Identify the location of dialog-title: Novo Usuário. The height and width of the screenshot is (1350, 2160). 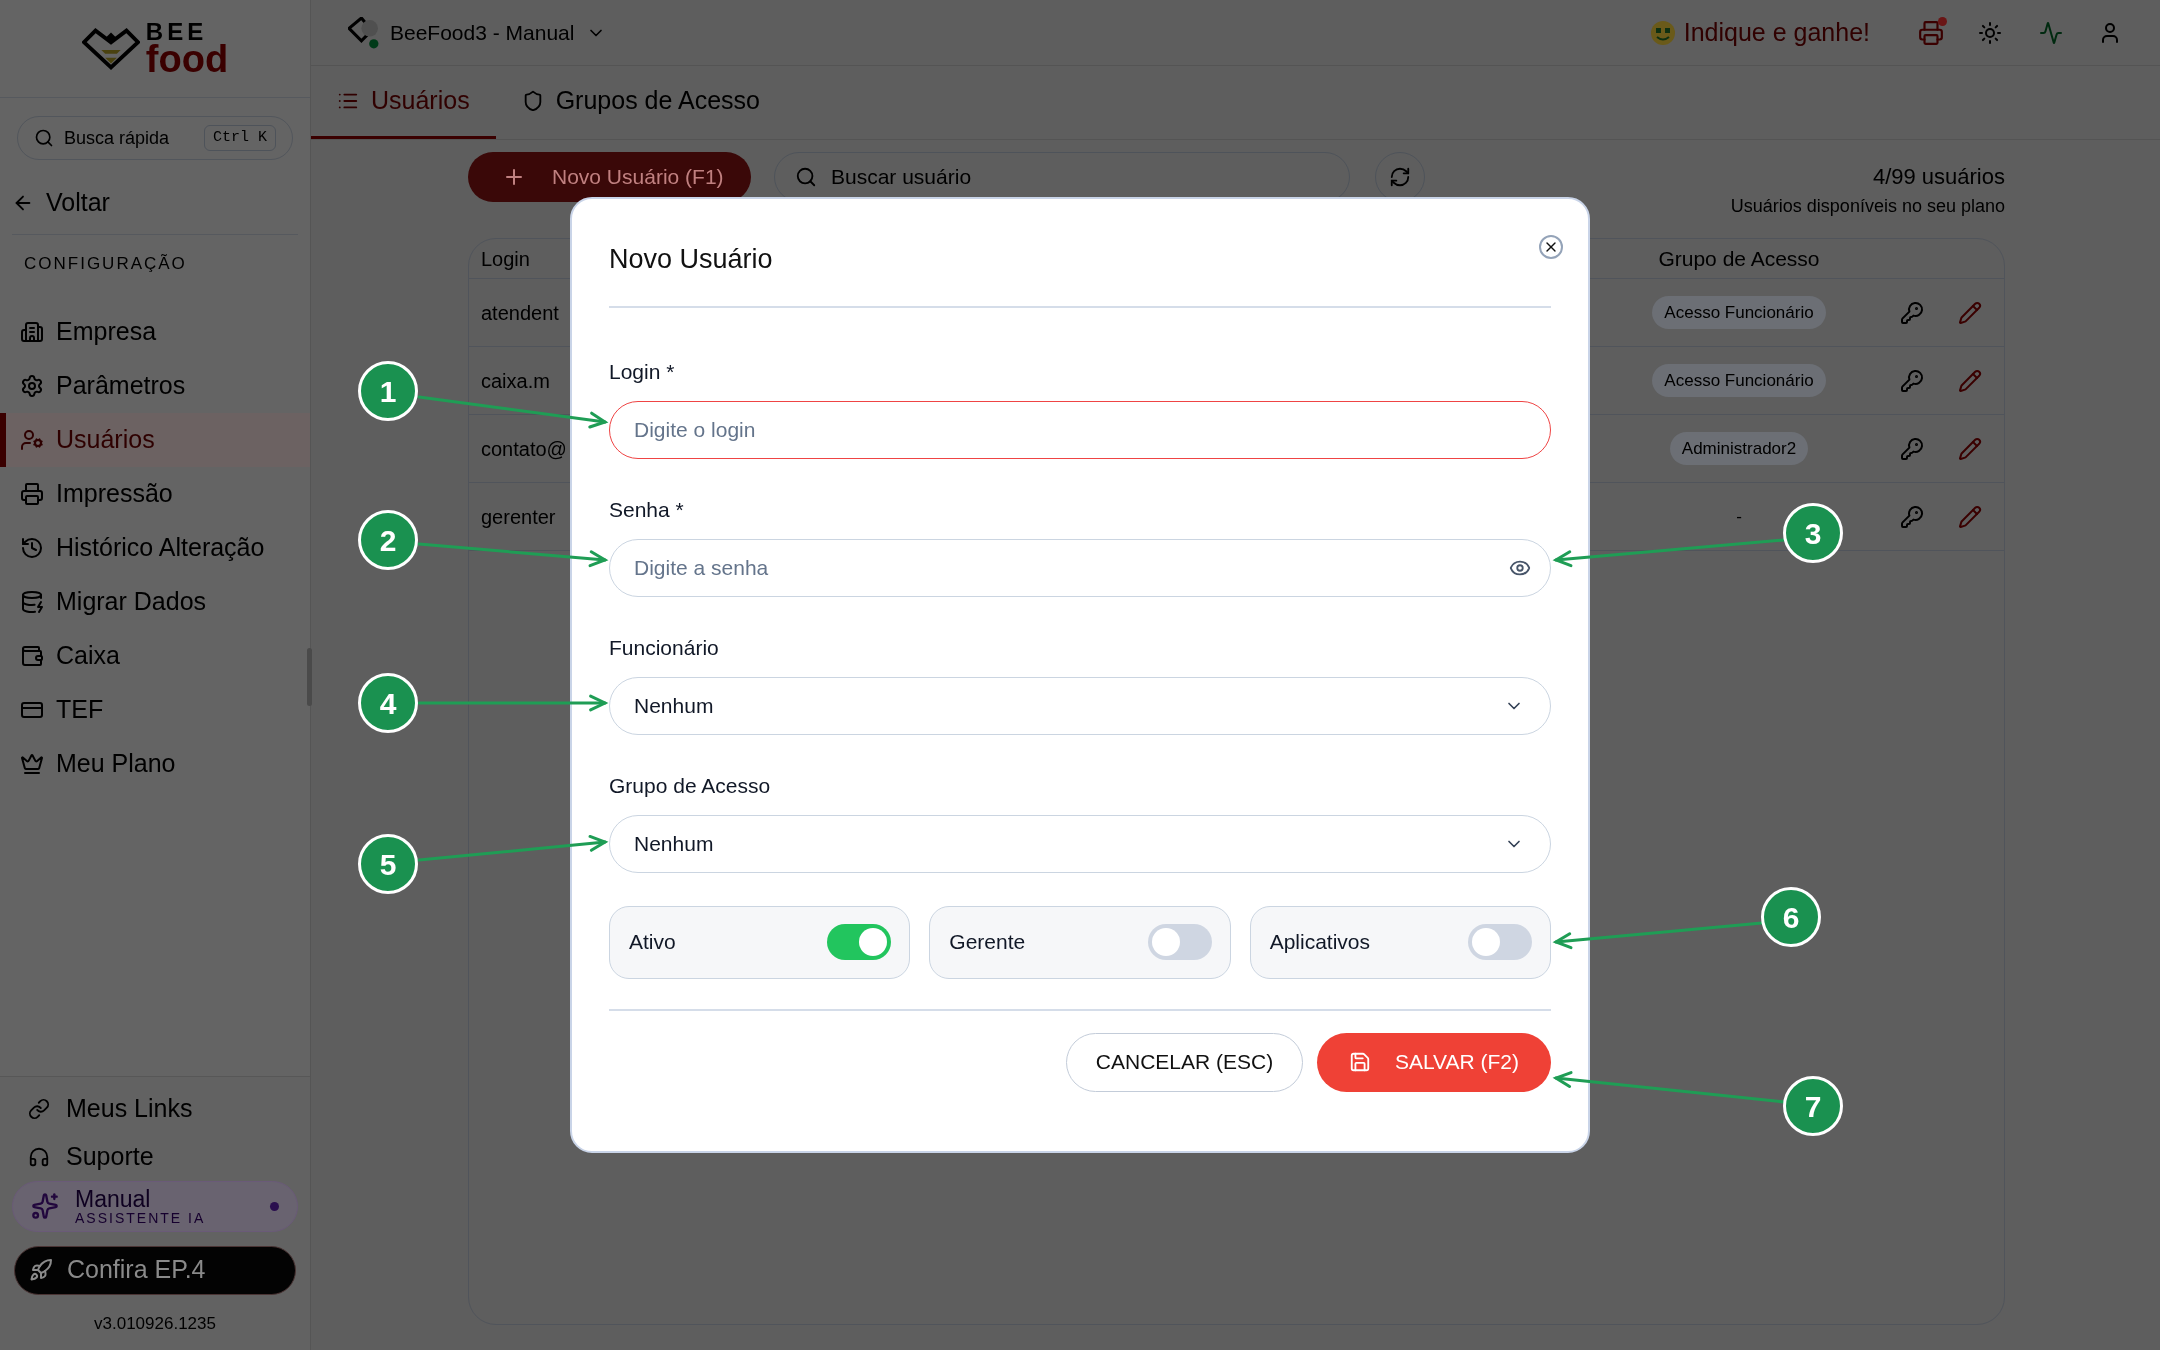
(691, 259).